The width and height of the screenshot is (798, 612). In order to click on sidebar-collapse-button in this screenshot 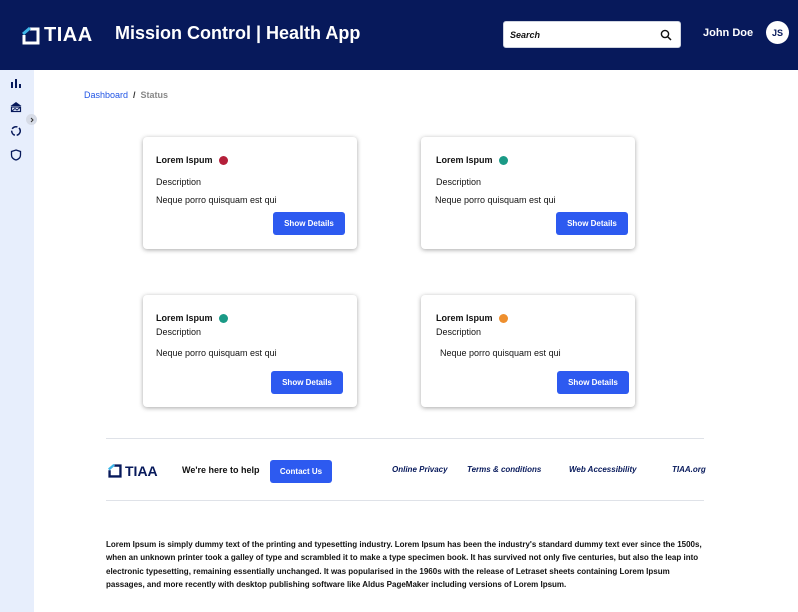, I will do `click(31, 119)`.